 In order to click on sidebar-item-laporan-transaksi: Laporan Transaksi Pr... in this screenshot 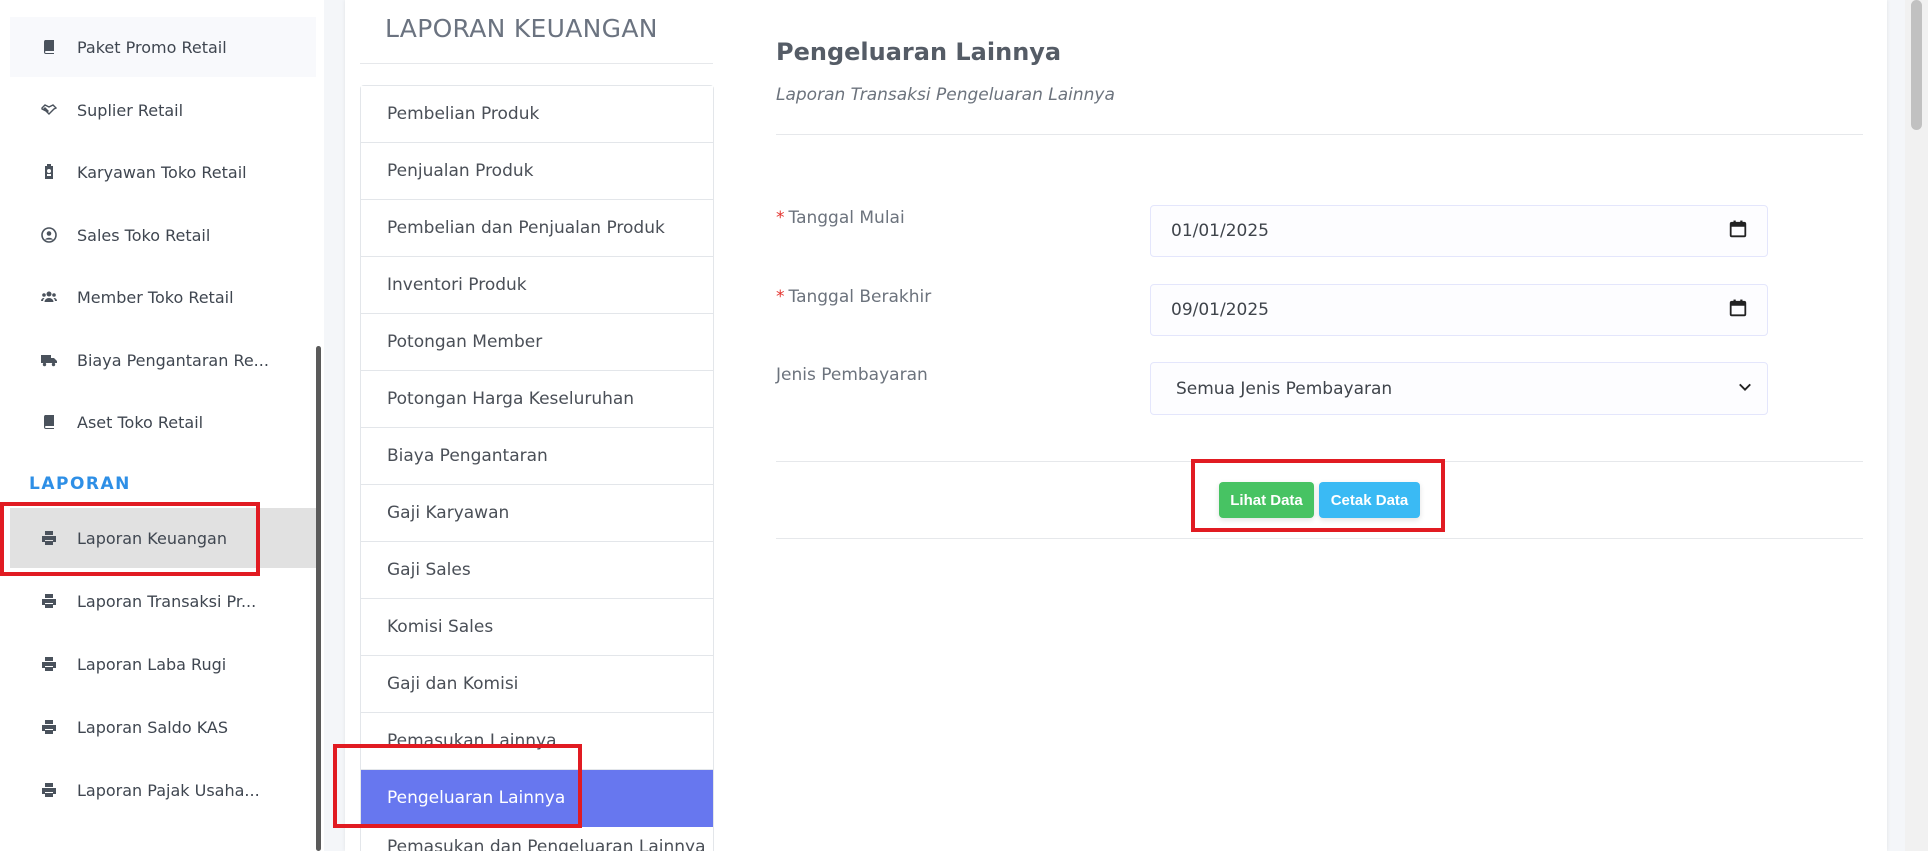, I will do `click(163, 601)`.